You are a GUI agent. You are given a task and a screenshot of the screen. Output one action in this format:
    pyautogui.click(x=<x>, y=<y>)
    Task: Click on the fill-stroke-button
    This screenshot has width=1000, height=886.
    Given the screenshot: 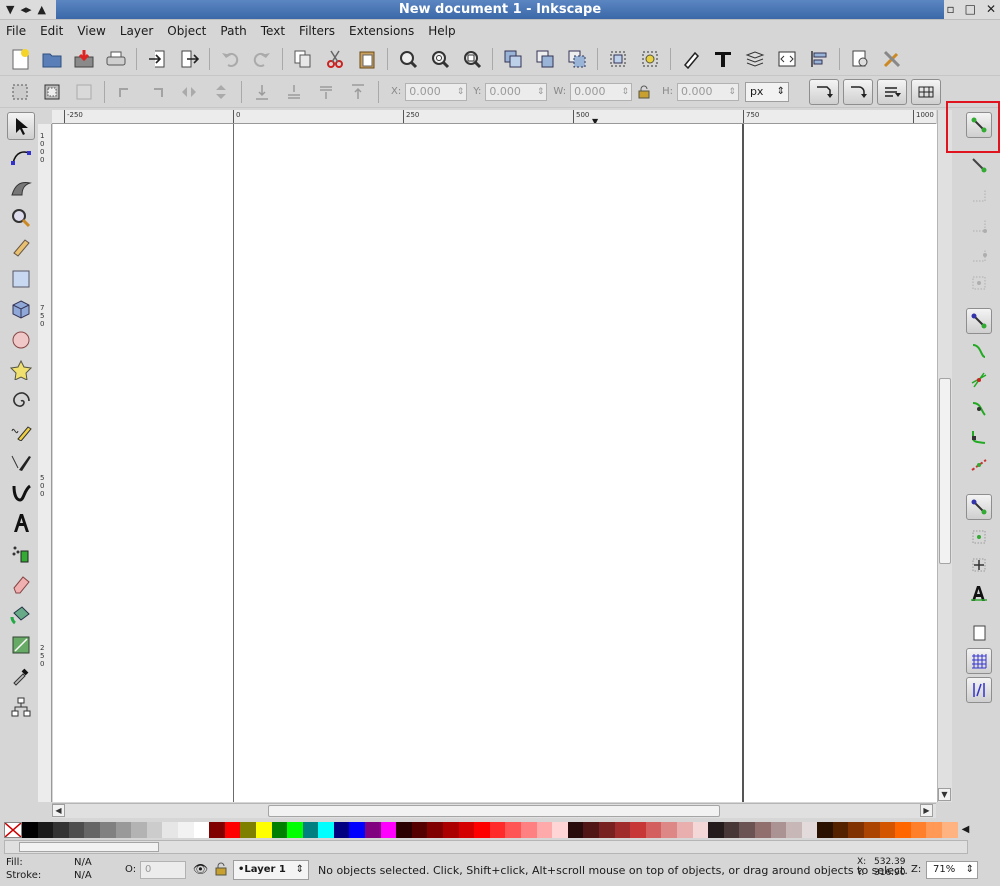 What is the action you would take?
    pyautogui.click(x=691, y=59)
    